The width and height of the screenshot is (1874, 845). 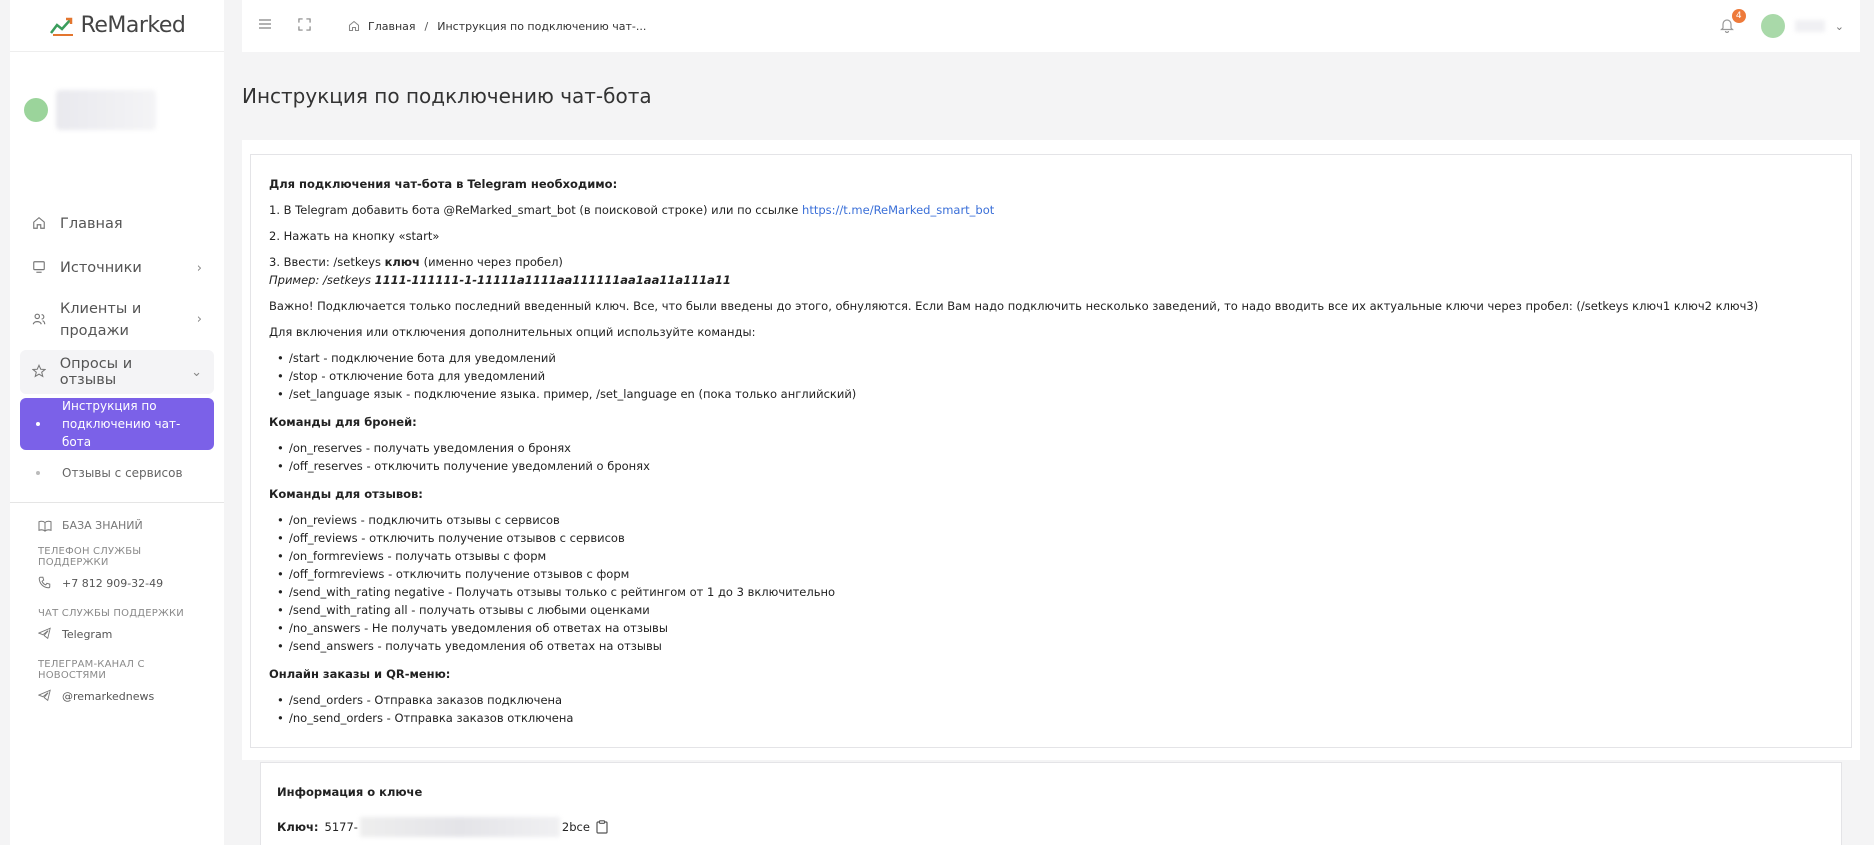 I want to click on news-channel-label: @remarkednews, so click(x=108, y=696).